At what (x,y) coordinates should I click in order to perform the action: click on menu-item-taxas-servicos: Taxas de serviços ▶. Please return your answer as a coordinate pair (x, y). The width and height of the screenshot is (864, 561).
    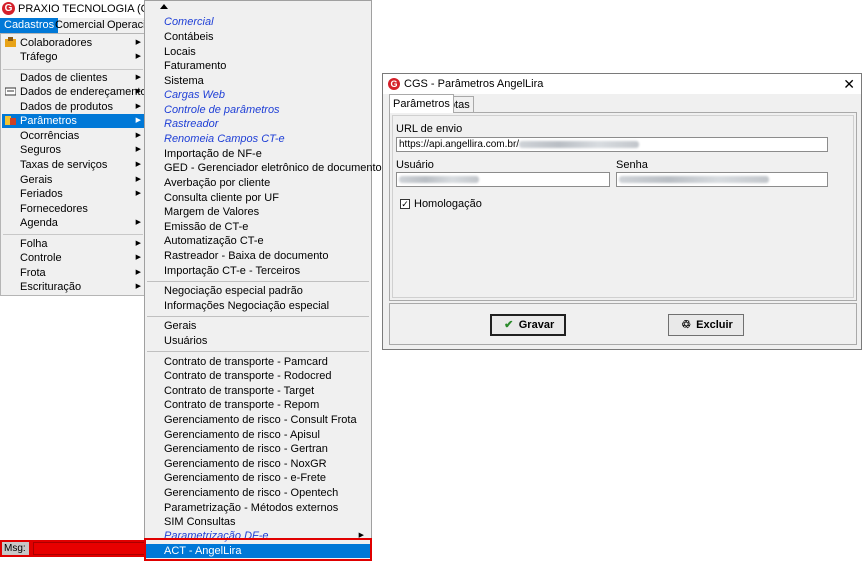
    Looking at the image, I should click on (73, 165).